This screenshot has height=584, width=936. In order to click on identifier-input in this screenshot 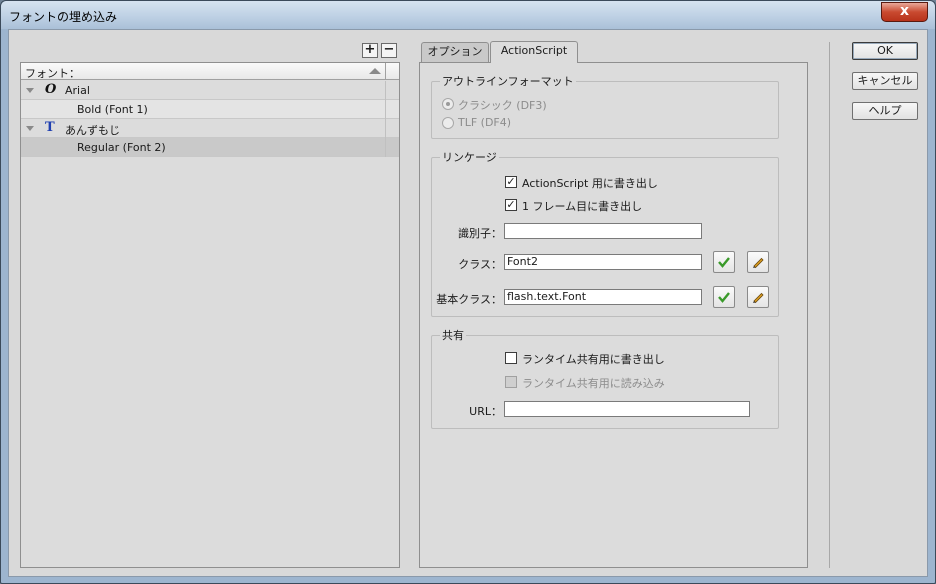, I will do `click(603, 231)`.